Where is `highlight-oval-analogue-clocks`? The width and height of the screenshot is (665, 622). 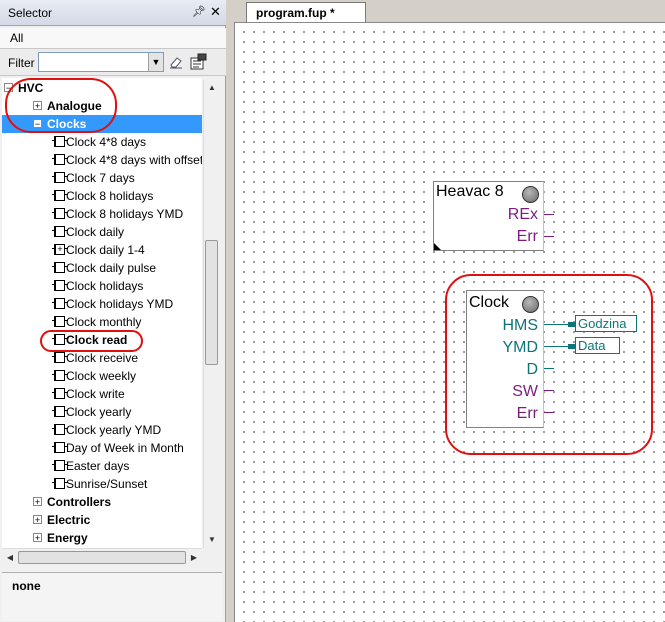
highlight-oval-analogue-clocks is located at coordinates (61, 105).